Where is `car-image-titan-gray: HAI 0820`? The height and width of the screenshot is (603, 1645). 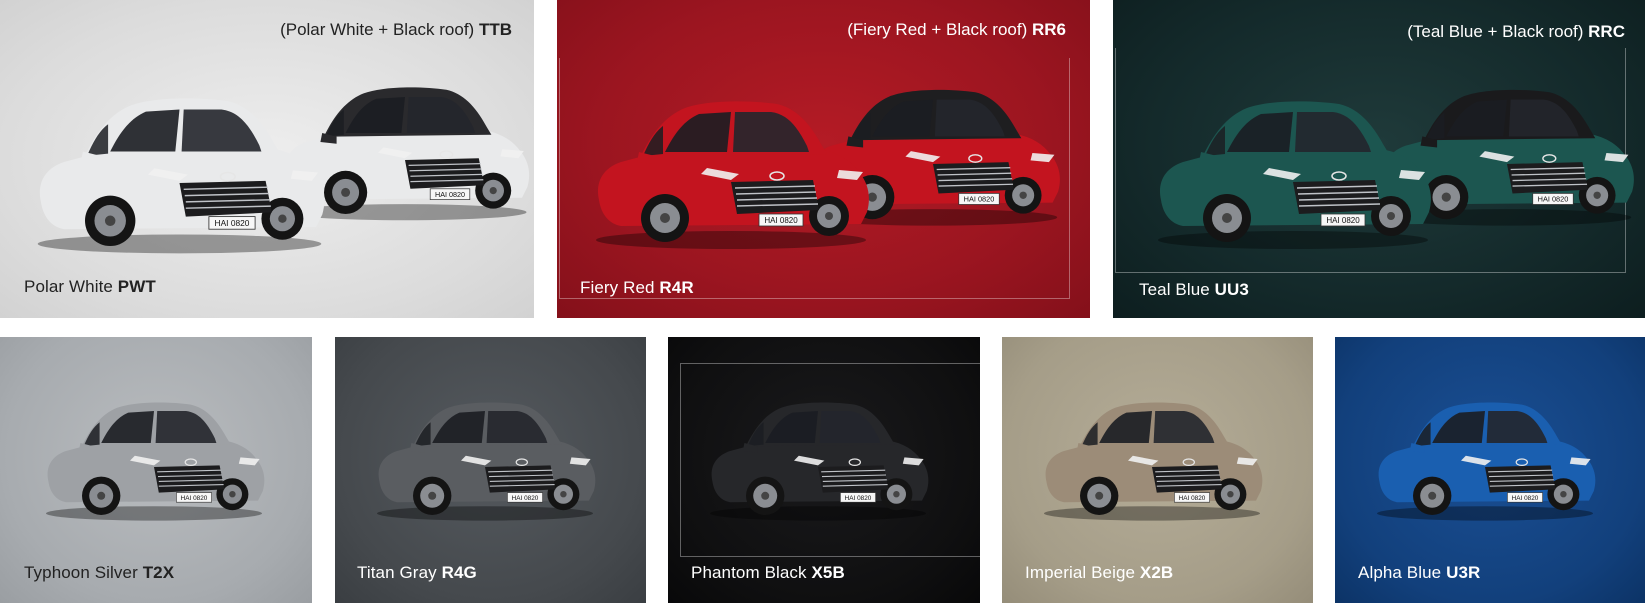
car-image-titan-gray: HAI 0820 is located at coordinates (485, 457).